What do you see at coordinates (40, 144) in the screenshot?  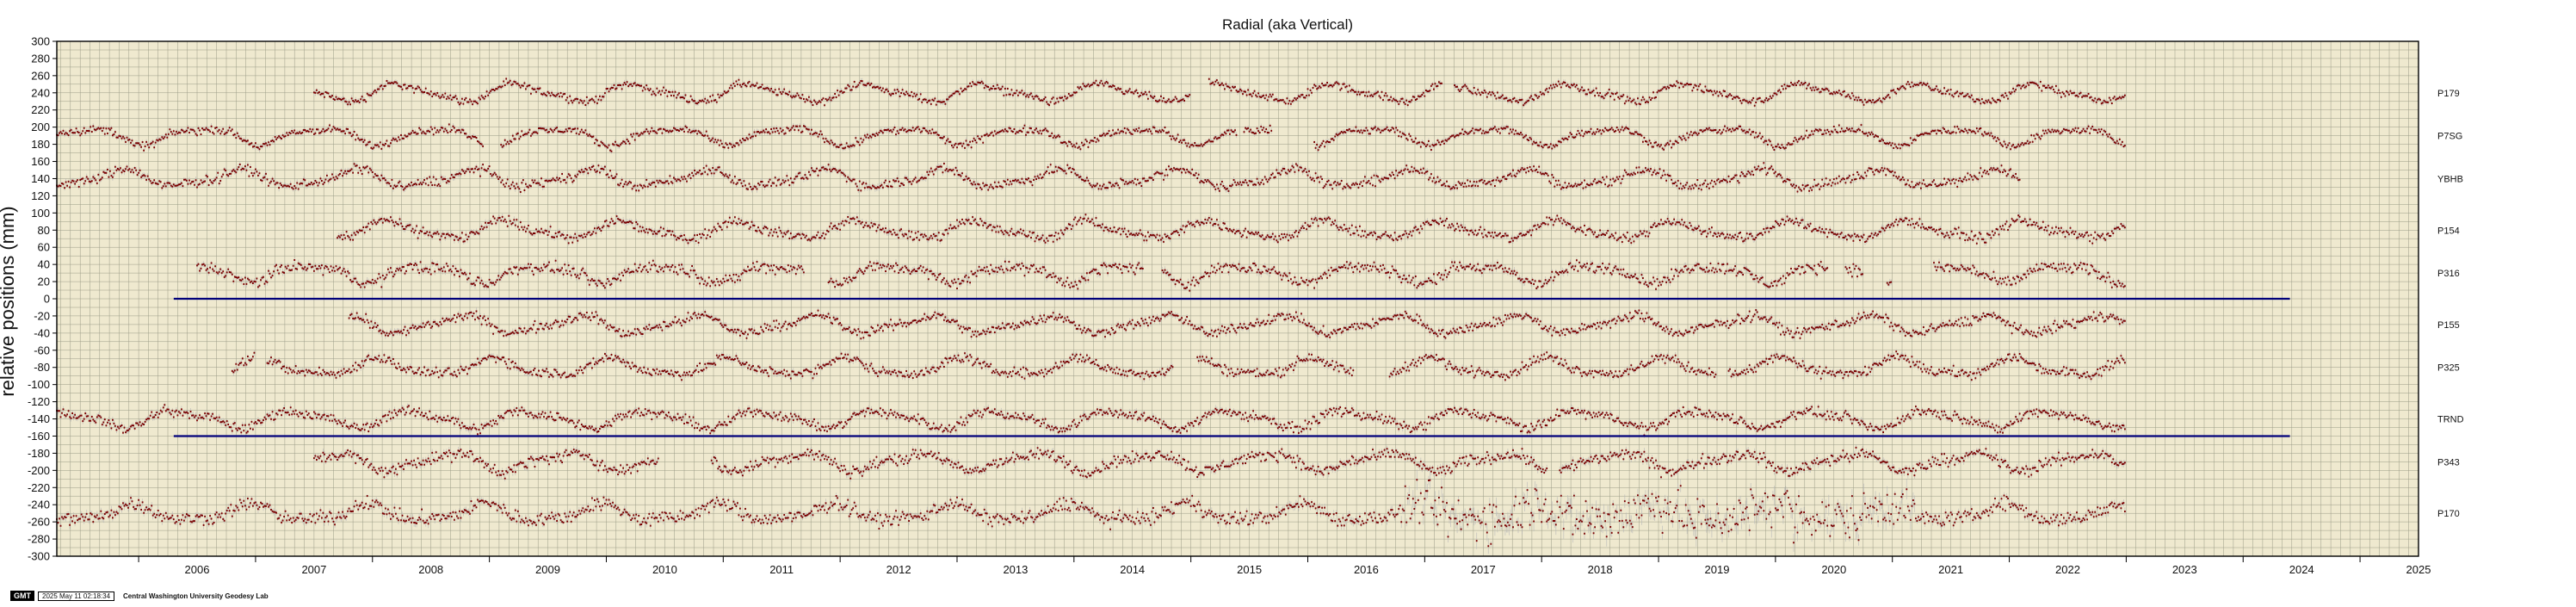 I see `y-tick-label: 180` at bounding box center [40, 144].